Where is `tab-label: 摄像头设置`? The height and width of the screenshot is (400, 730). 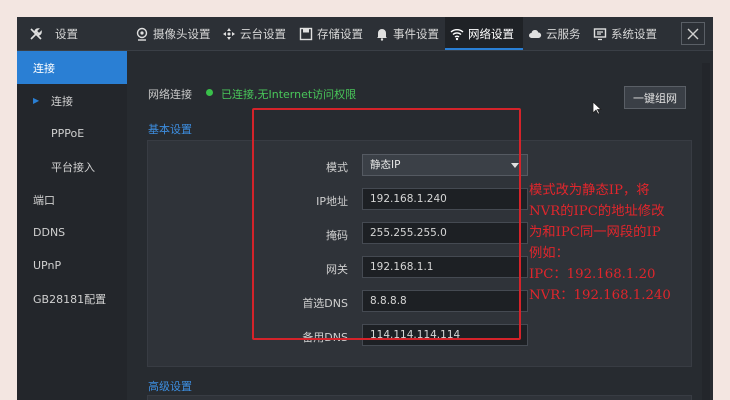 tab-label: 摄像头设置 is located at coordinates (182, 33).